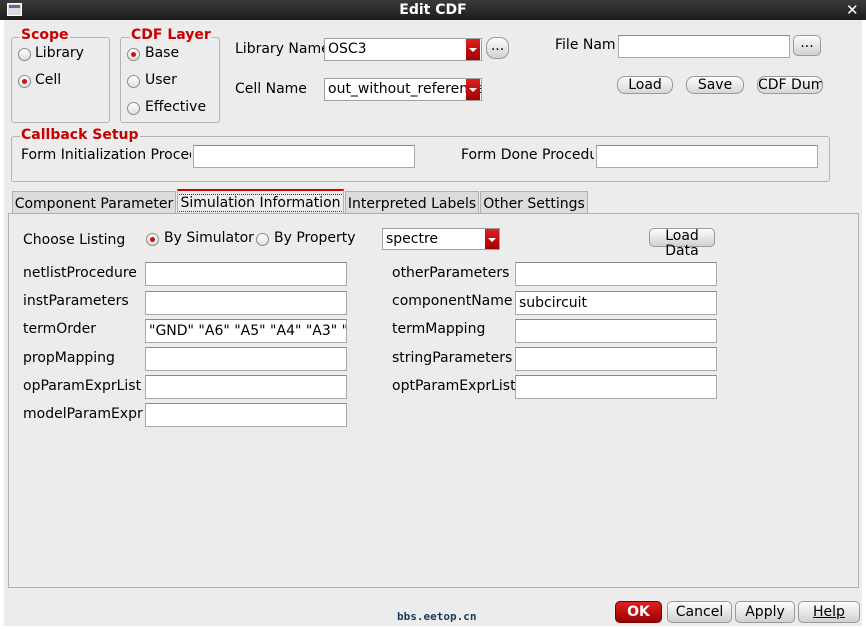 The width and height of the screenshot is (866, 629). I want to click on choose-listing-label: Choose Listing, so click(74, 240).